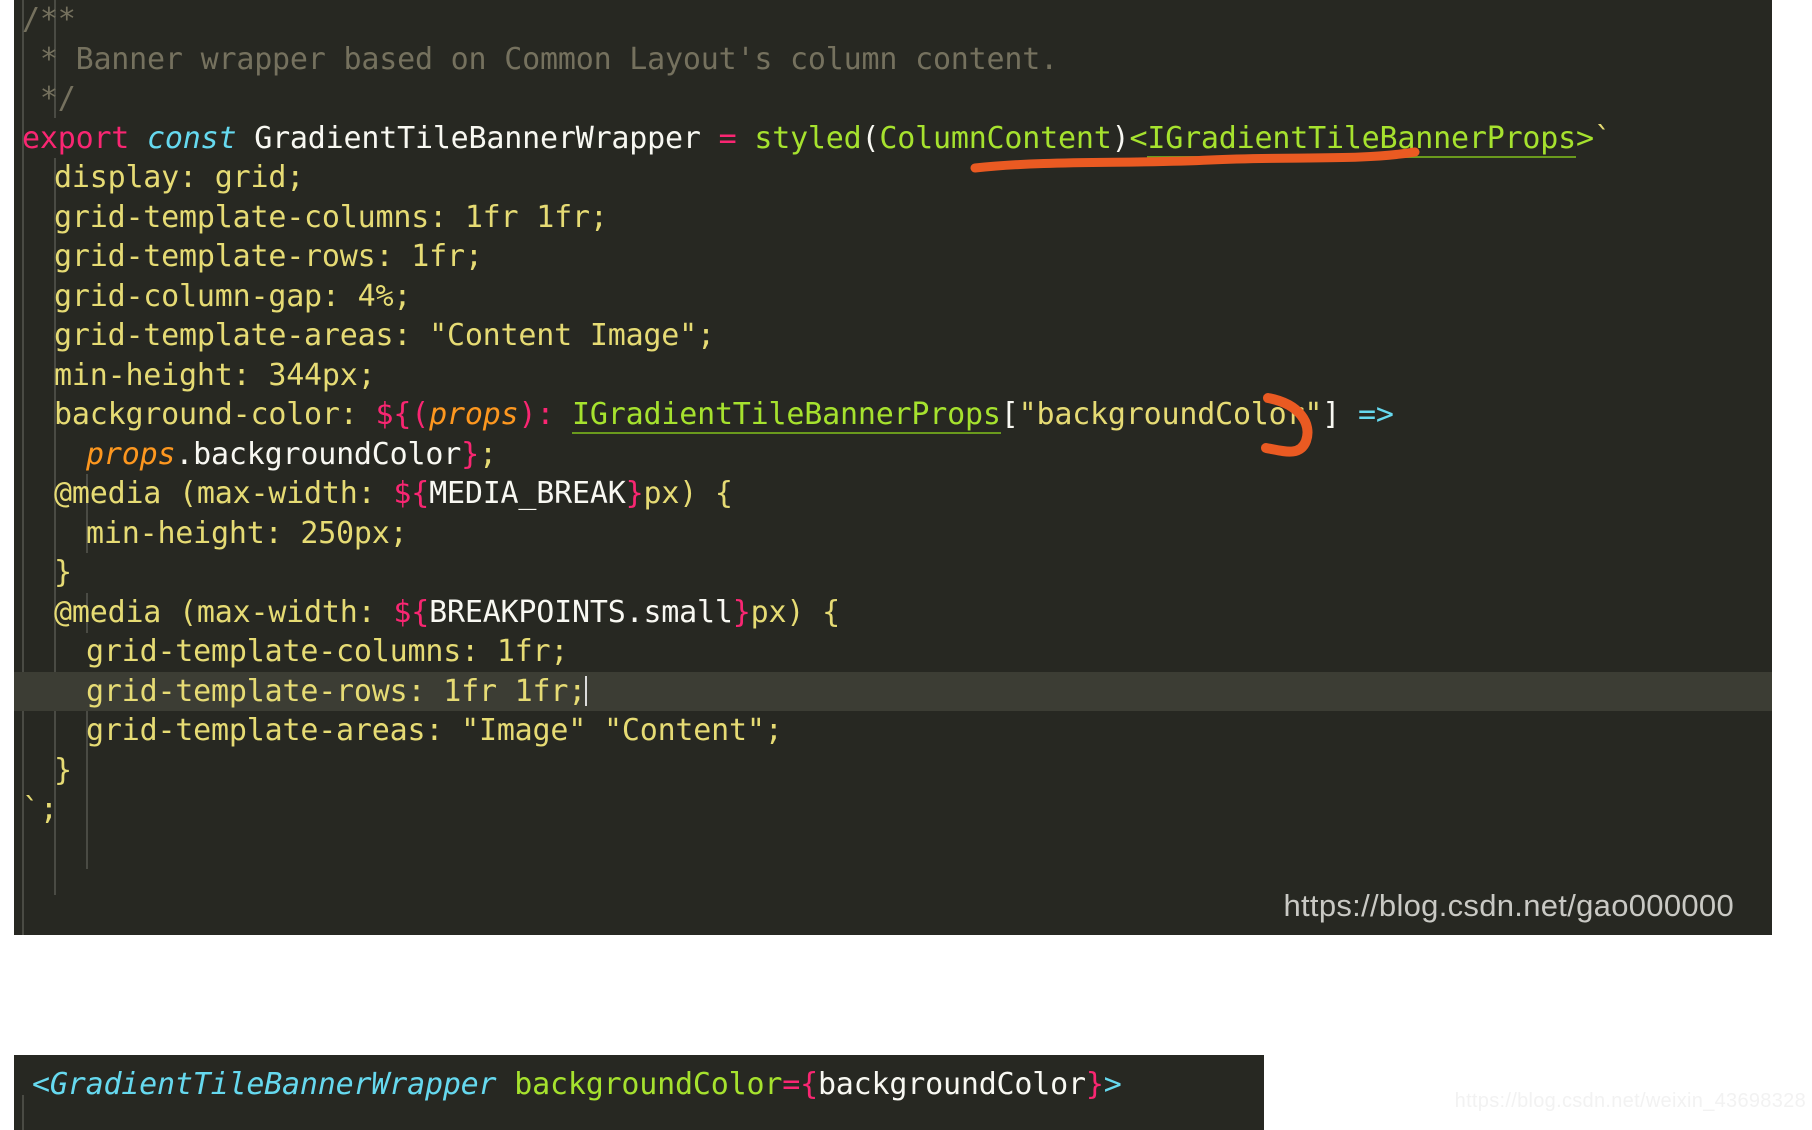 This screenshot has height=1130, width=1812. Describe the element at coordinates (233, 296) in the screenshot. I see `code-token: grid-column-gap: 4%;` at that location.